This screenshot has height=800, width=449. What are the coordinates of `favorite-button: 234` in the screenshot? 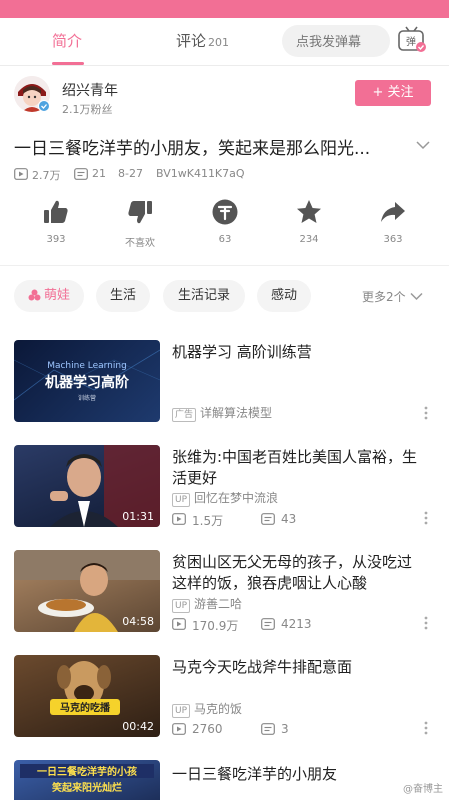 It's located at (309, 221).